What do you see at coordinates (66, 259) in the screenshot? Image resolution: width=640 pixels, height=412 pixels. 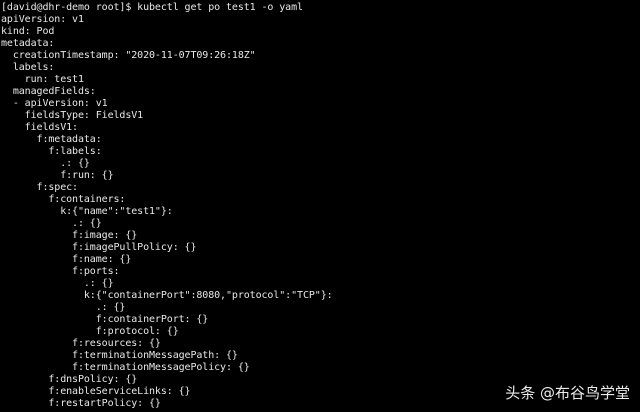 I see `terminal-line: f:name: {}` at bounding box center [66, 259].